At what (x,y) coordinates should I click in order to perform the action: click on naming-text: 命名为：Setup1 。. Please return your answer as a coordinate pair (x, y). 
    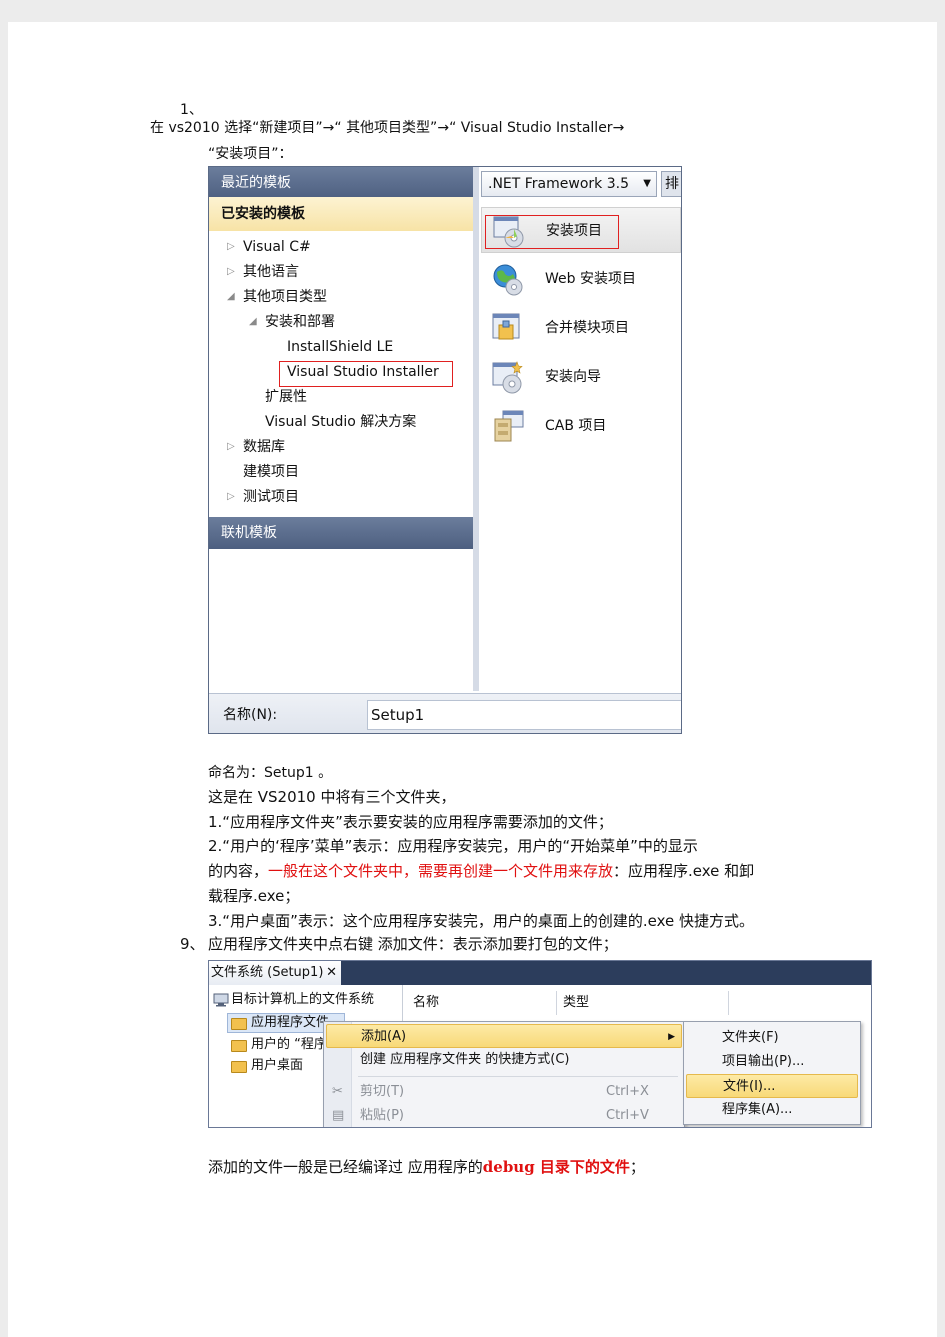
    Looking at the image, I should click on (270, 773).